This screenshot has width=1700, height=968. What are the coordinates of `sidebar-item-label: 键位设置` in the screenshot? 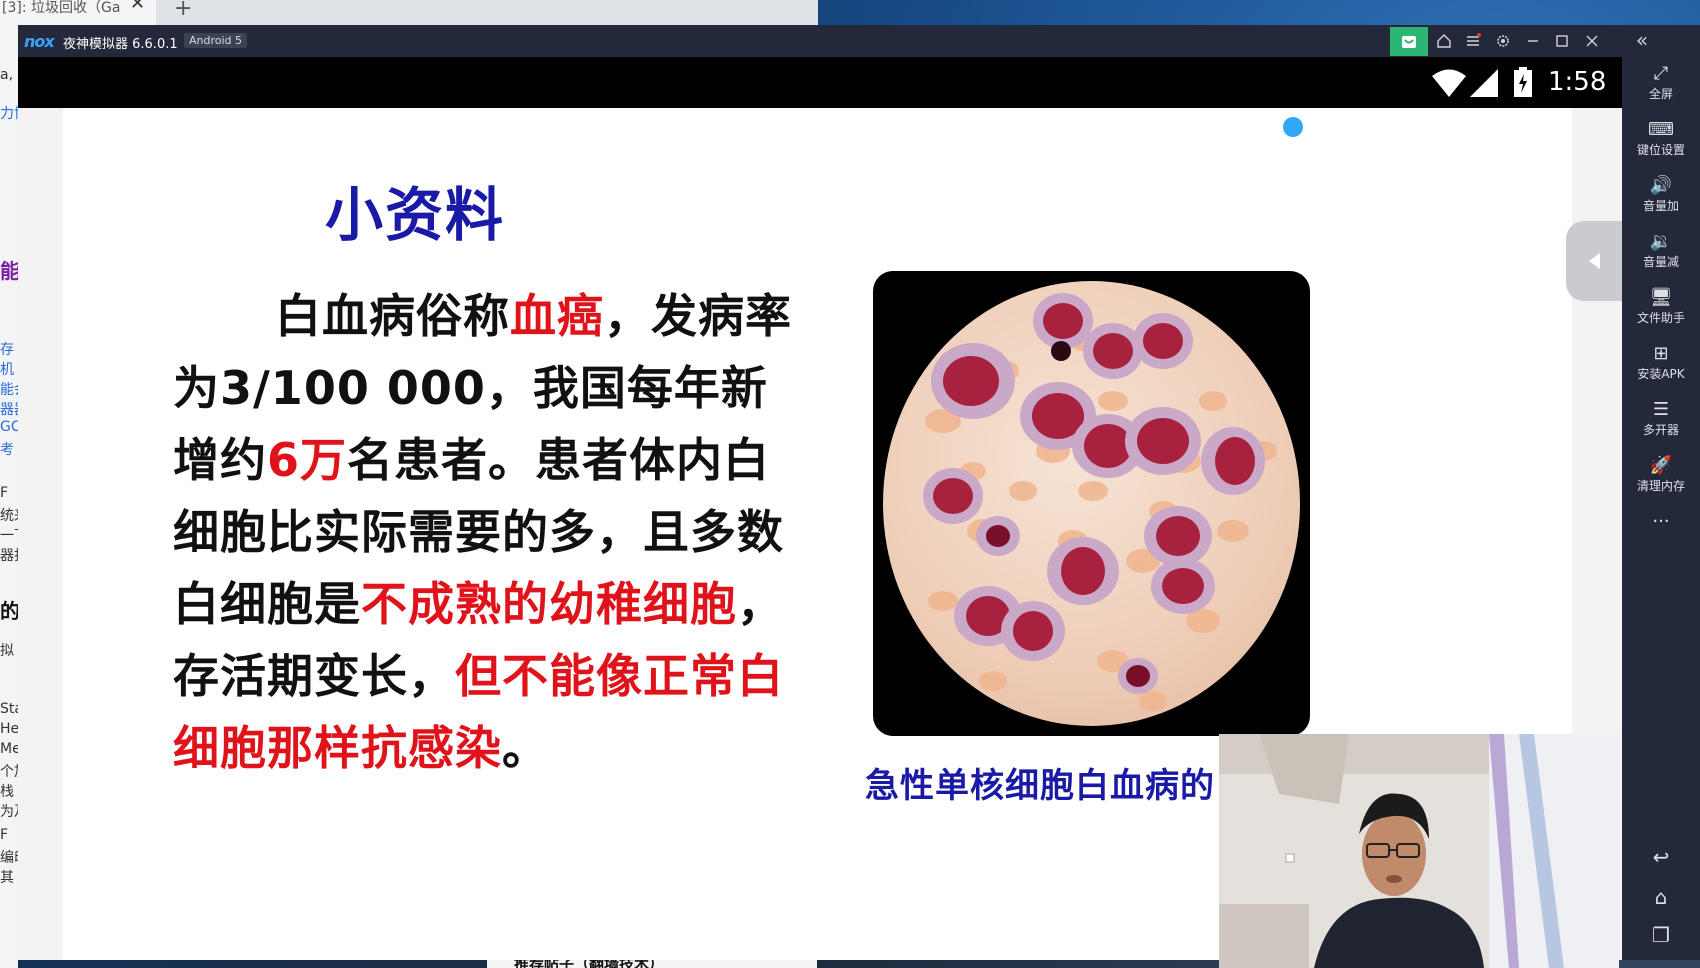 It's located at (1660, 150).